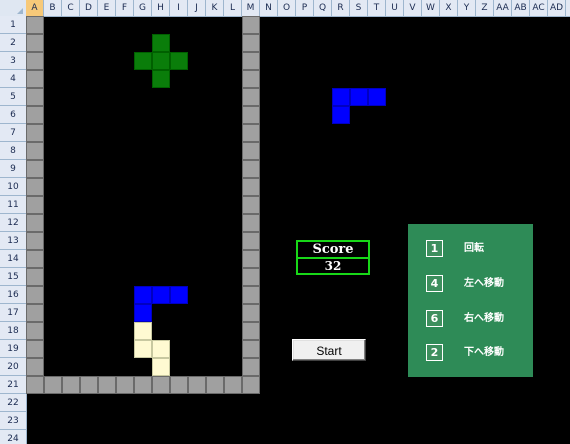  Describe the element at coordinates (13, 79) in the screenshot. I see `row-header-4: 4` at that location.